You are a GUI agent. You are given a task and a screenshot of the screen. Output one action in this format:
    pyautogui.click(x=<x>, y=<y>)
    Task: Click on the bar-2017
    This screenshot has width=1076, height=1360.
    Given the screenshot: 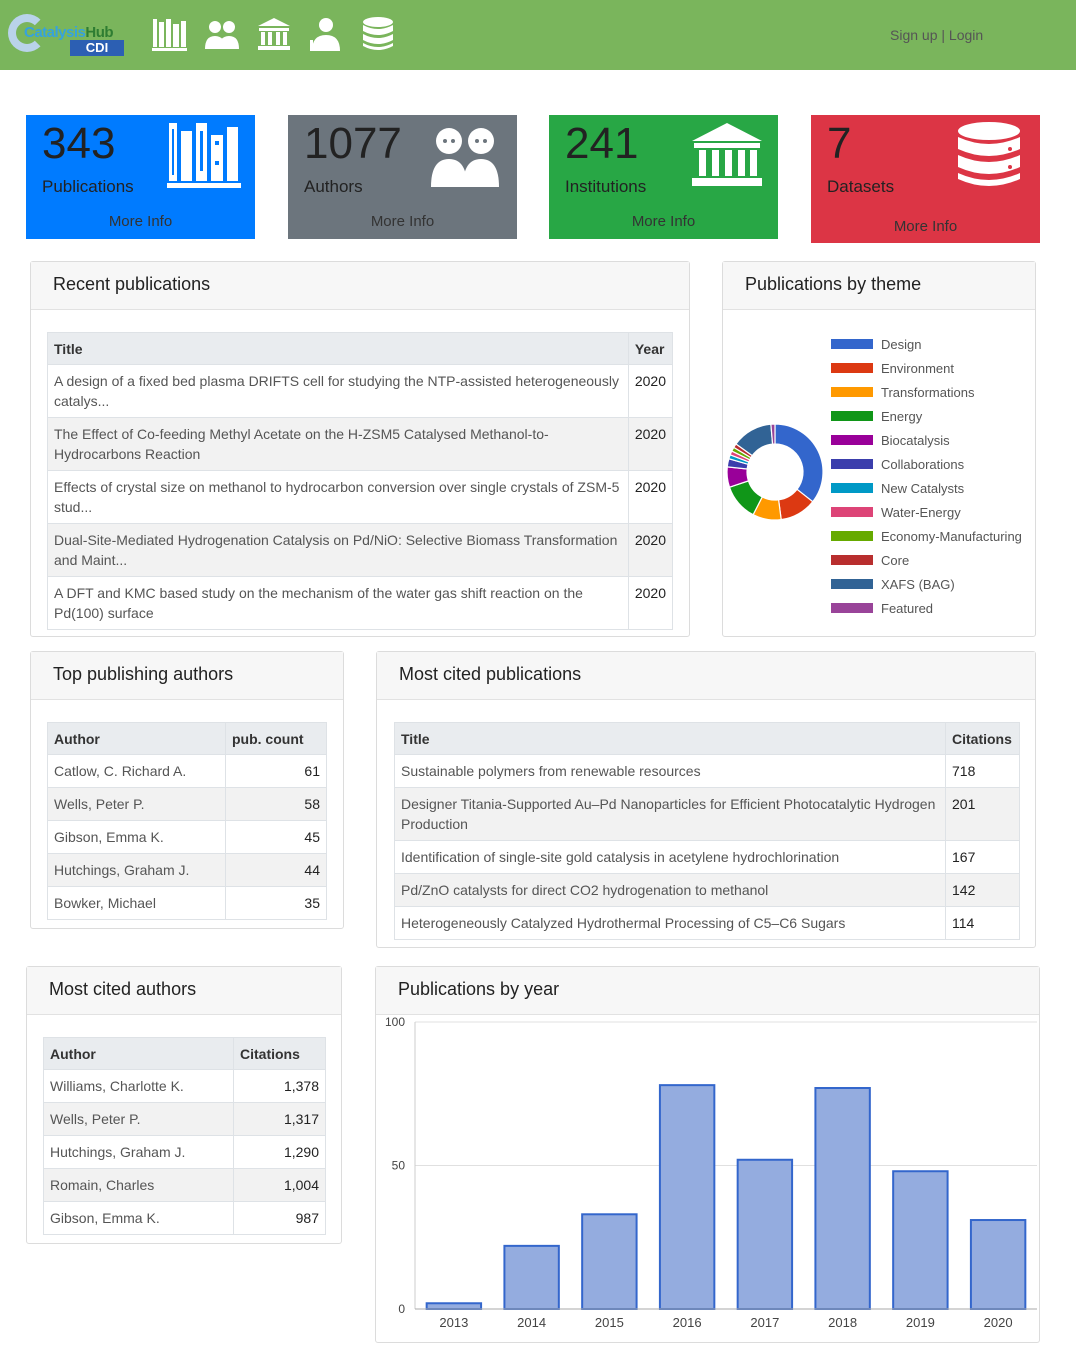 What is the action you would take?
    pyautogui.click(x=765, y=1234)
    